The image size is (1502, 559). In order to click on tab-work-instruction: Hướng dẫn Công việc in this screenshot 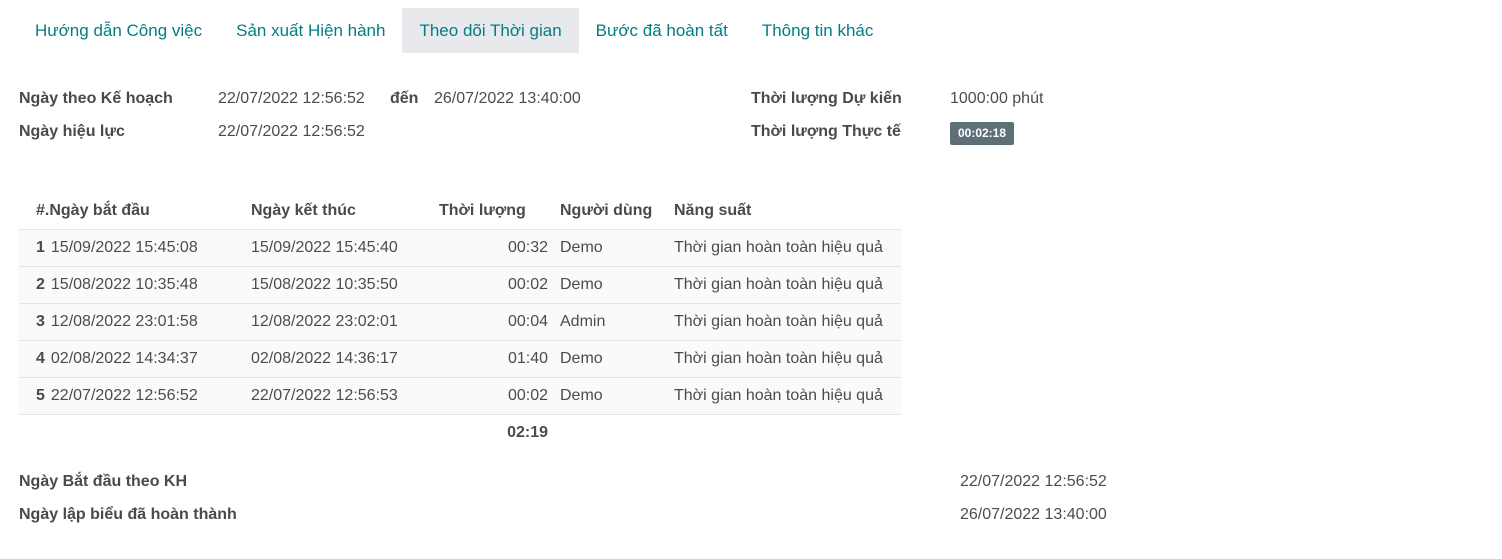, I will do `click(118, 30)`.